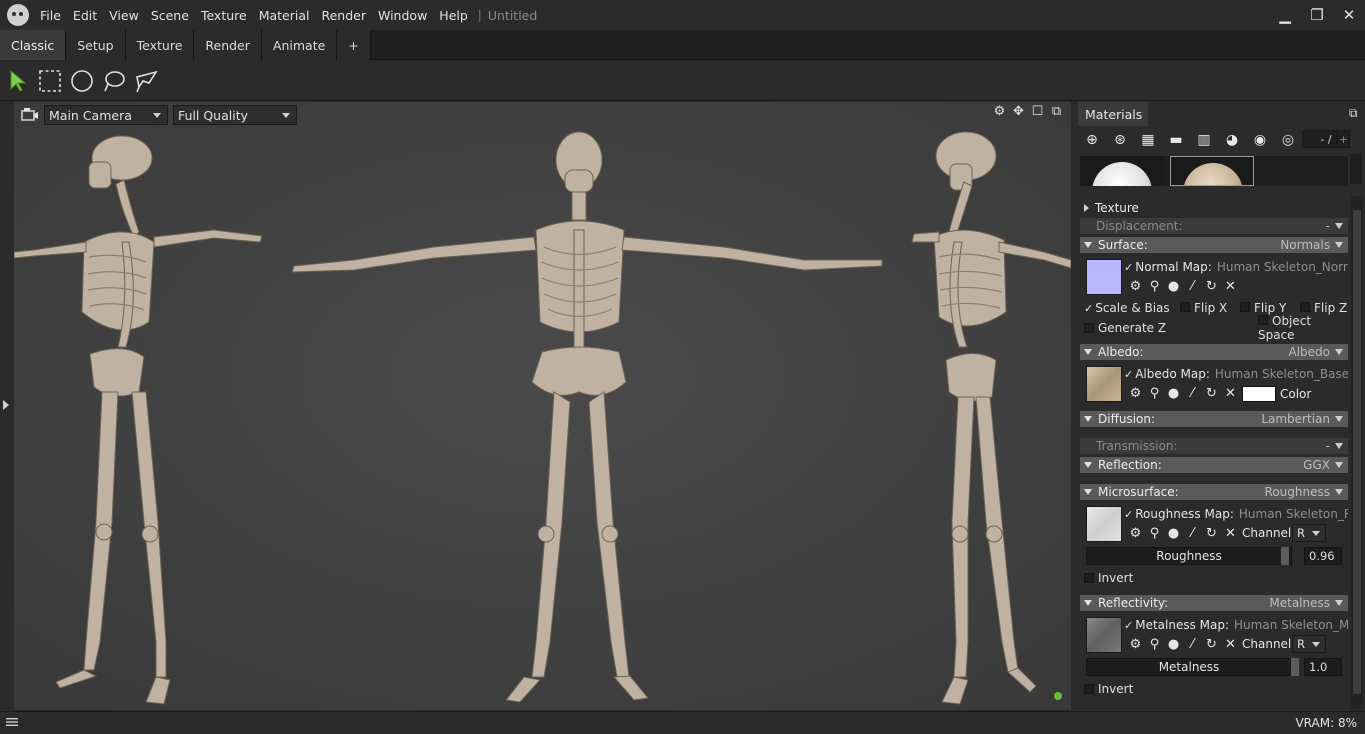  What do you see at coordinates (82, 81) in the screenshot?
I see `ellipse-select-icon` at bounding box center [82, 81].